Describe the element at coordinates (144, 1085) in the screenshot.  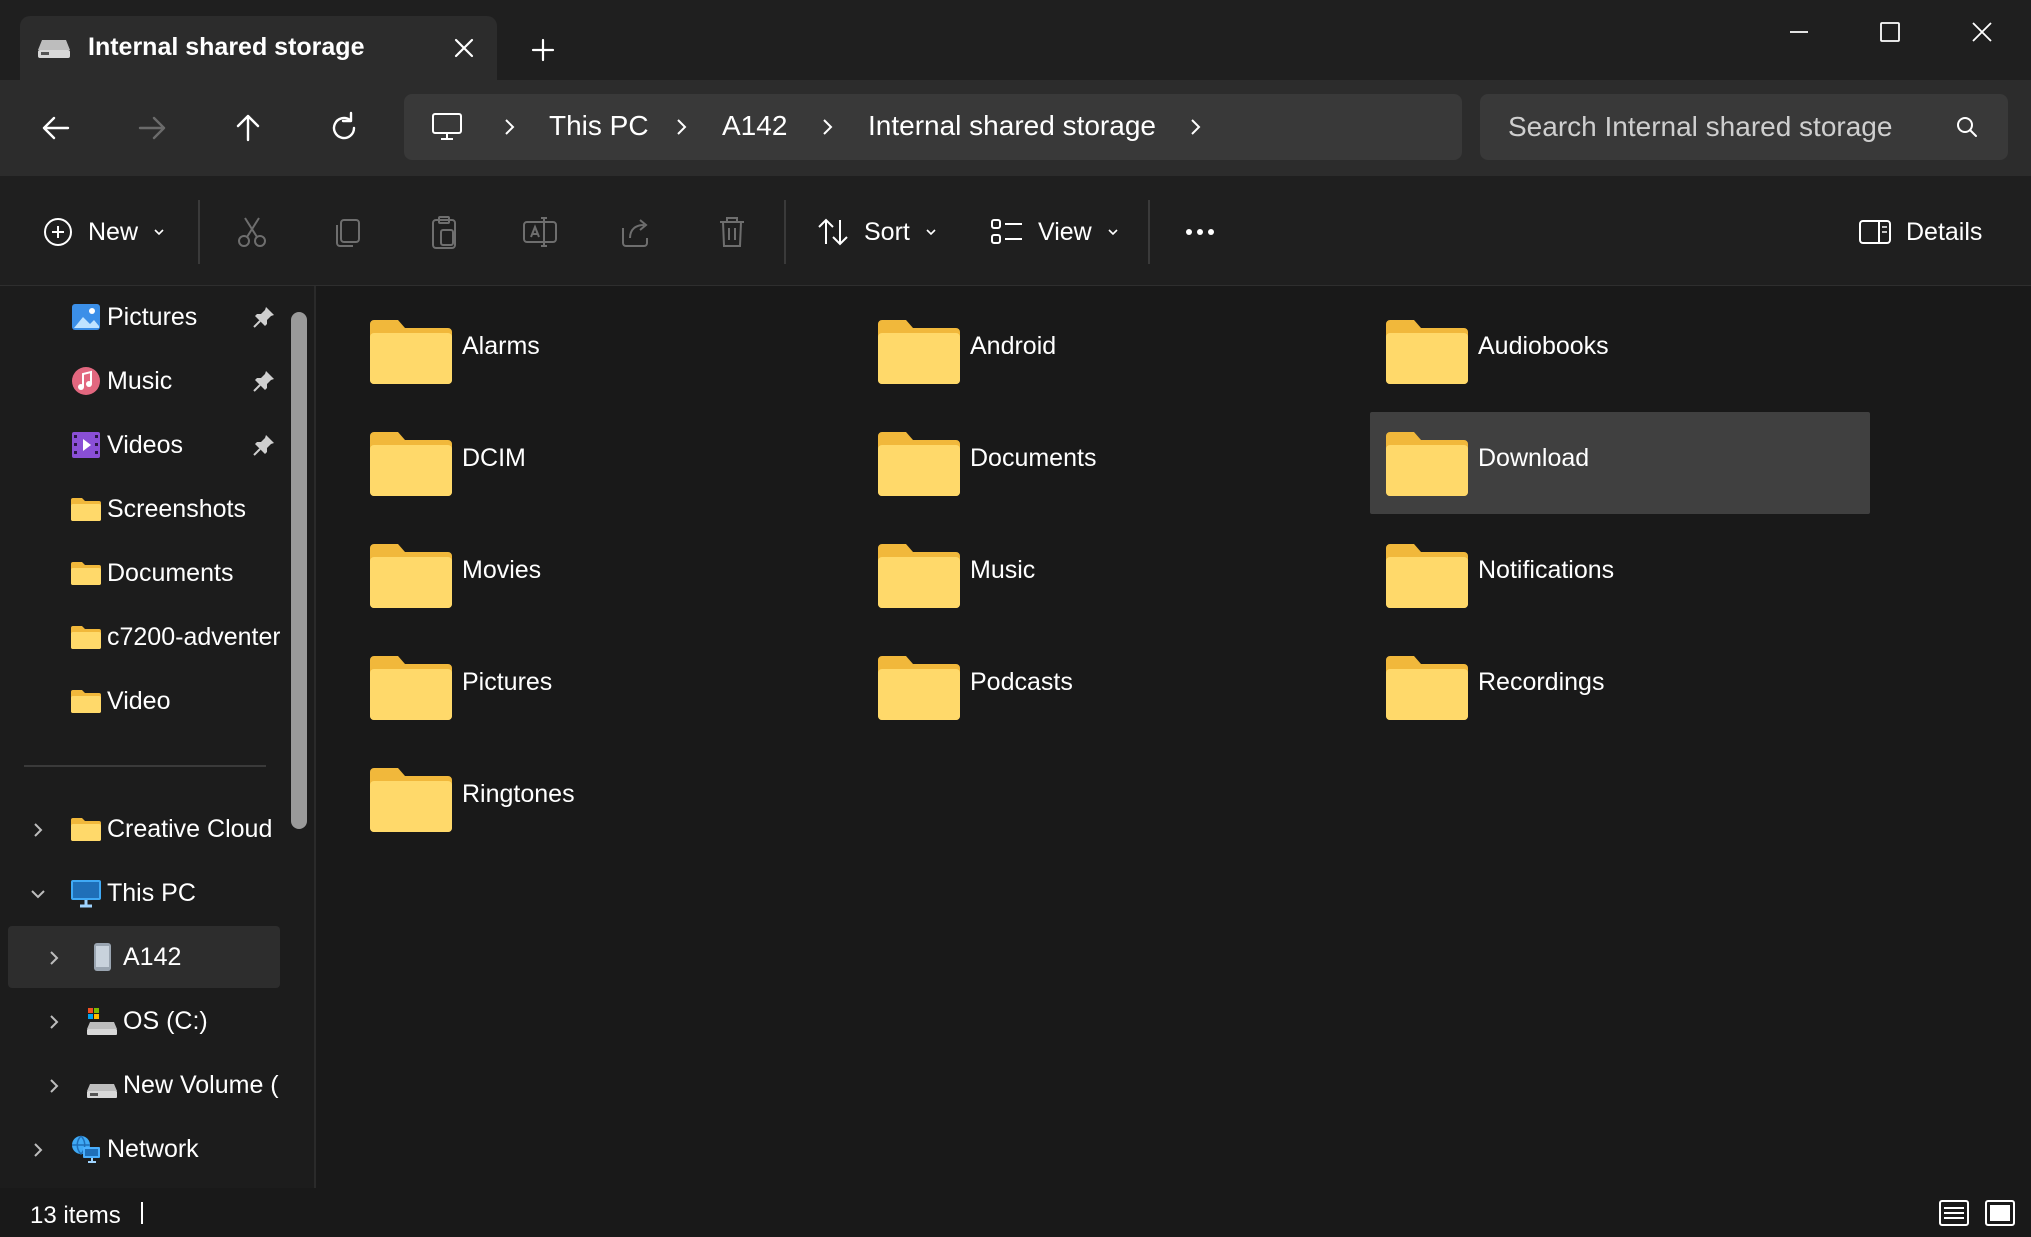
I see `sidebar-item-new-volume: New Volume (D` at that location.